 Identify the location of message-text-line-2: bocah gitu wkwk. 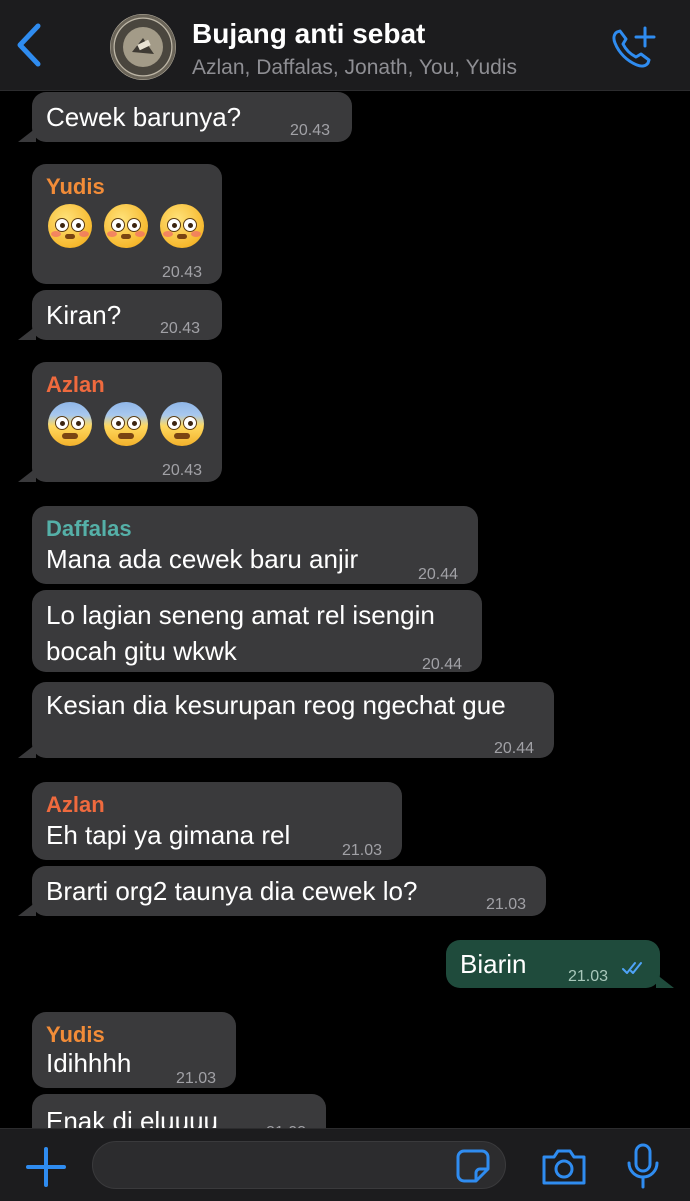
(141, 651).